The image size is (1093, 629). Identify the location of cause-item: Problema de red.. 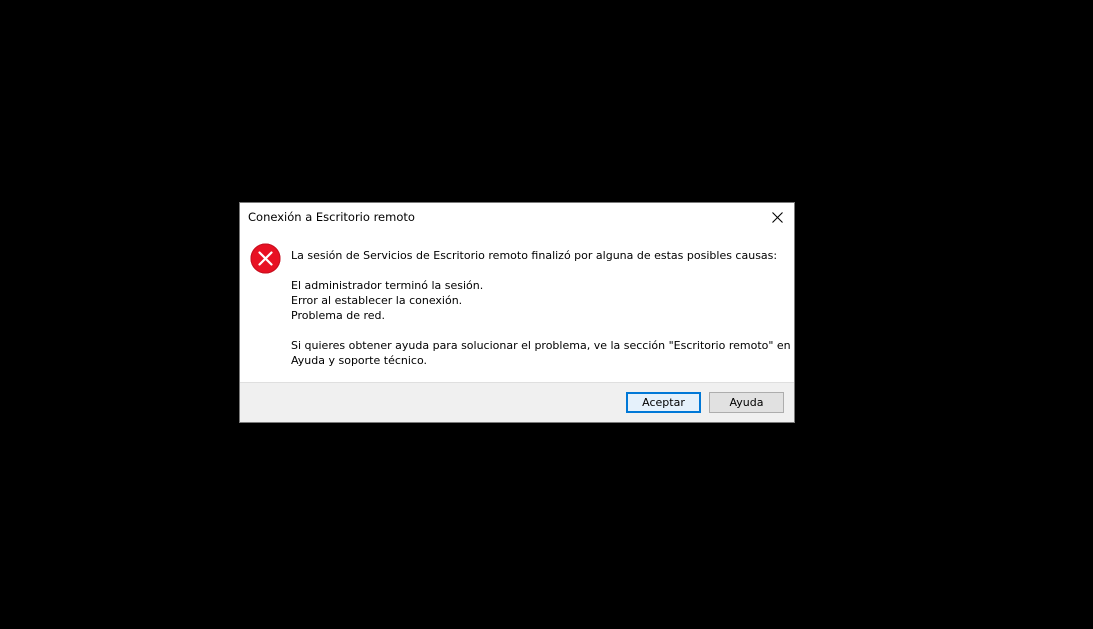
(338, 315).